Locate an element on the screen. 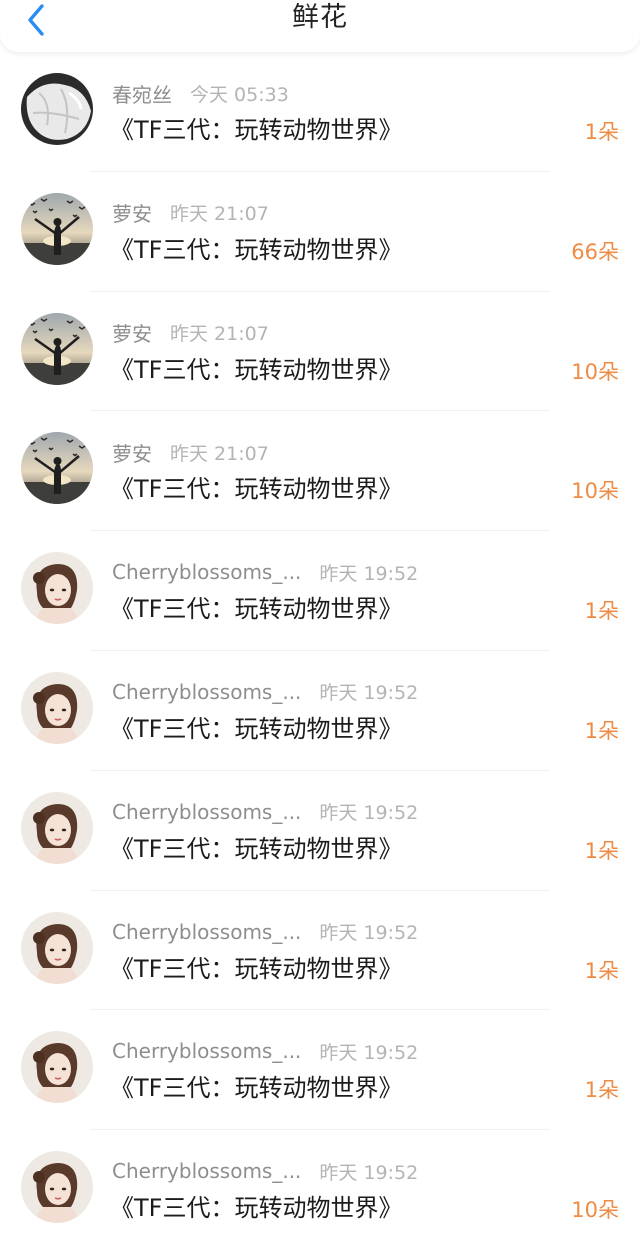  list-item: 春宛丝 今天 05:33 《TF三代：玩转动物世界》 1朵 is located at coordinates (320, 112).